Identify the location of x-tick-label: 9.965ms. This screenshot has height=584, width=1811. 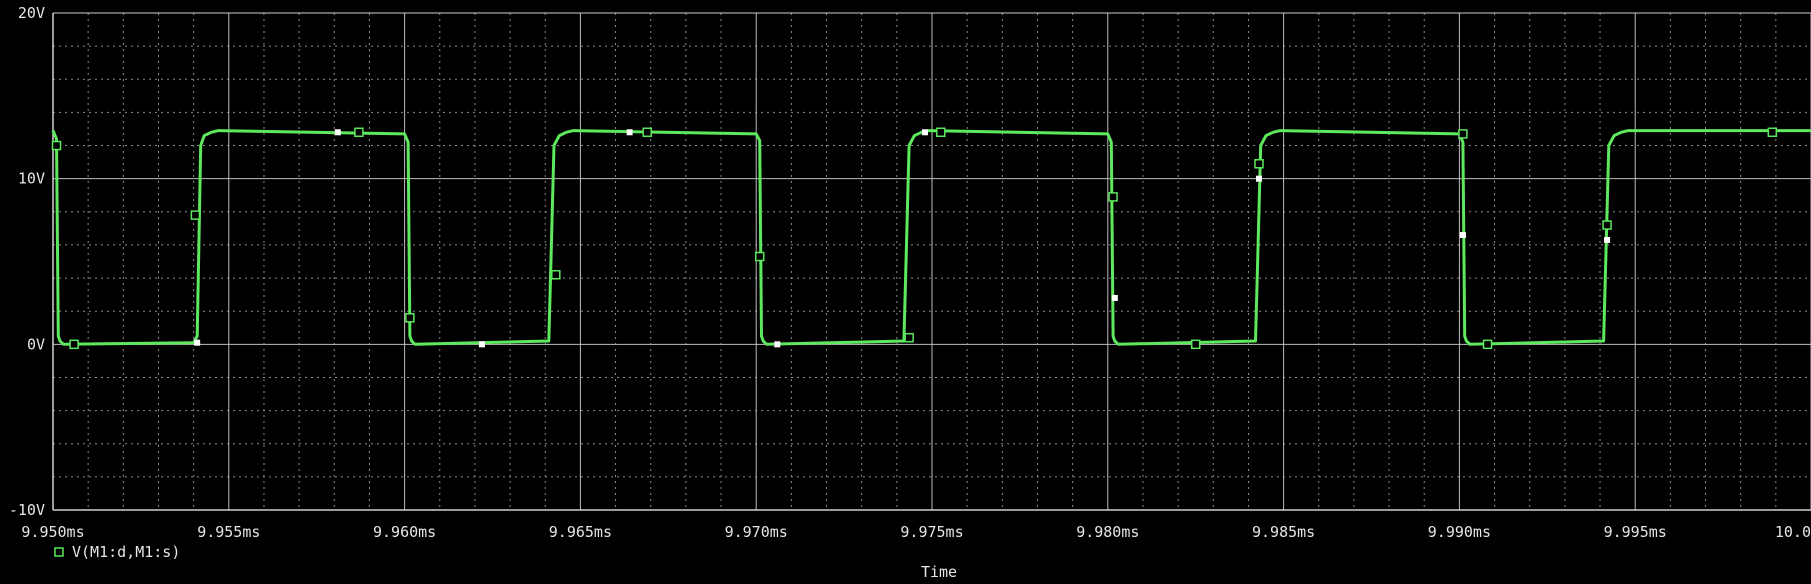
(580, 532).